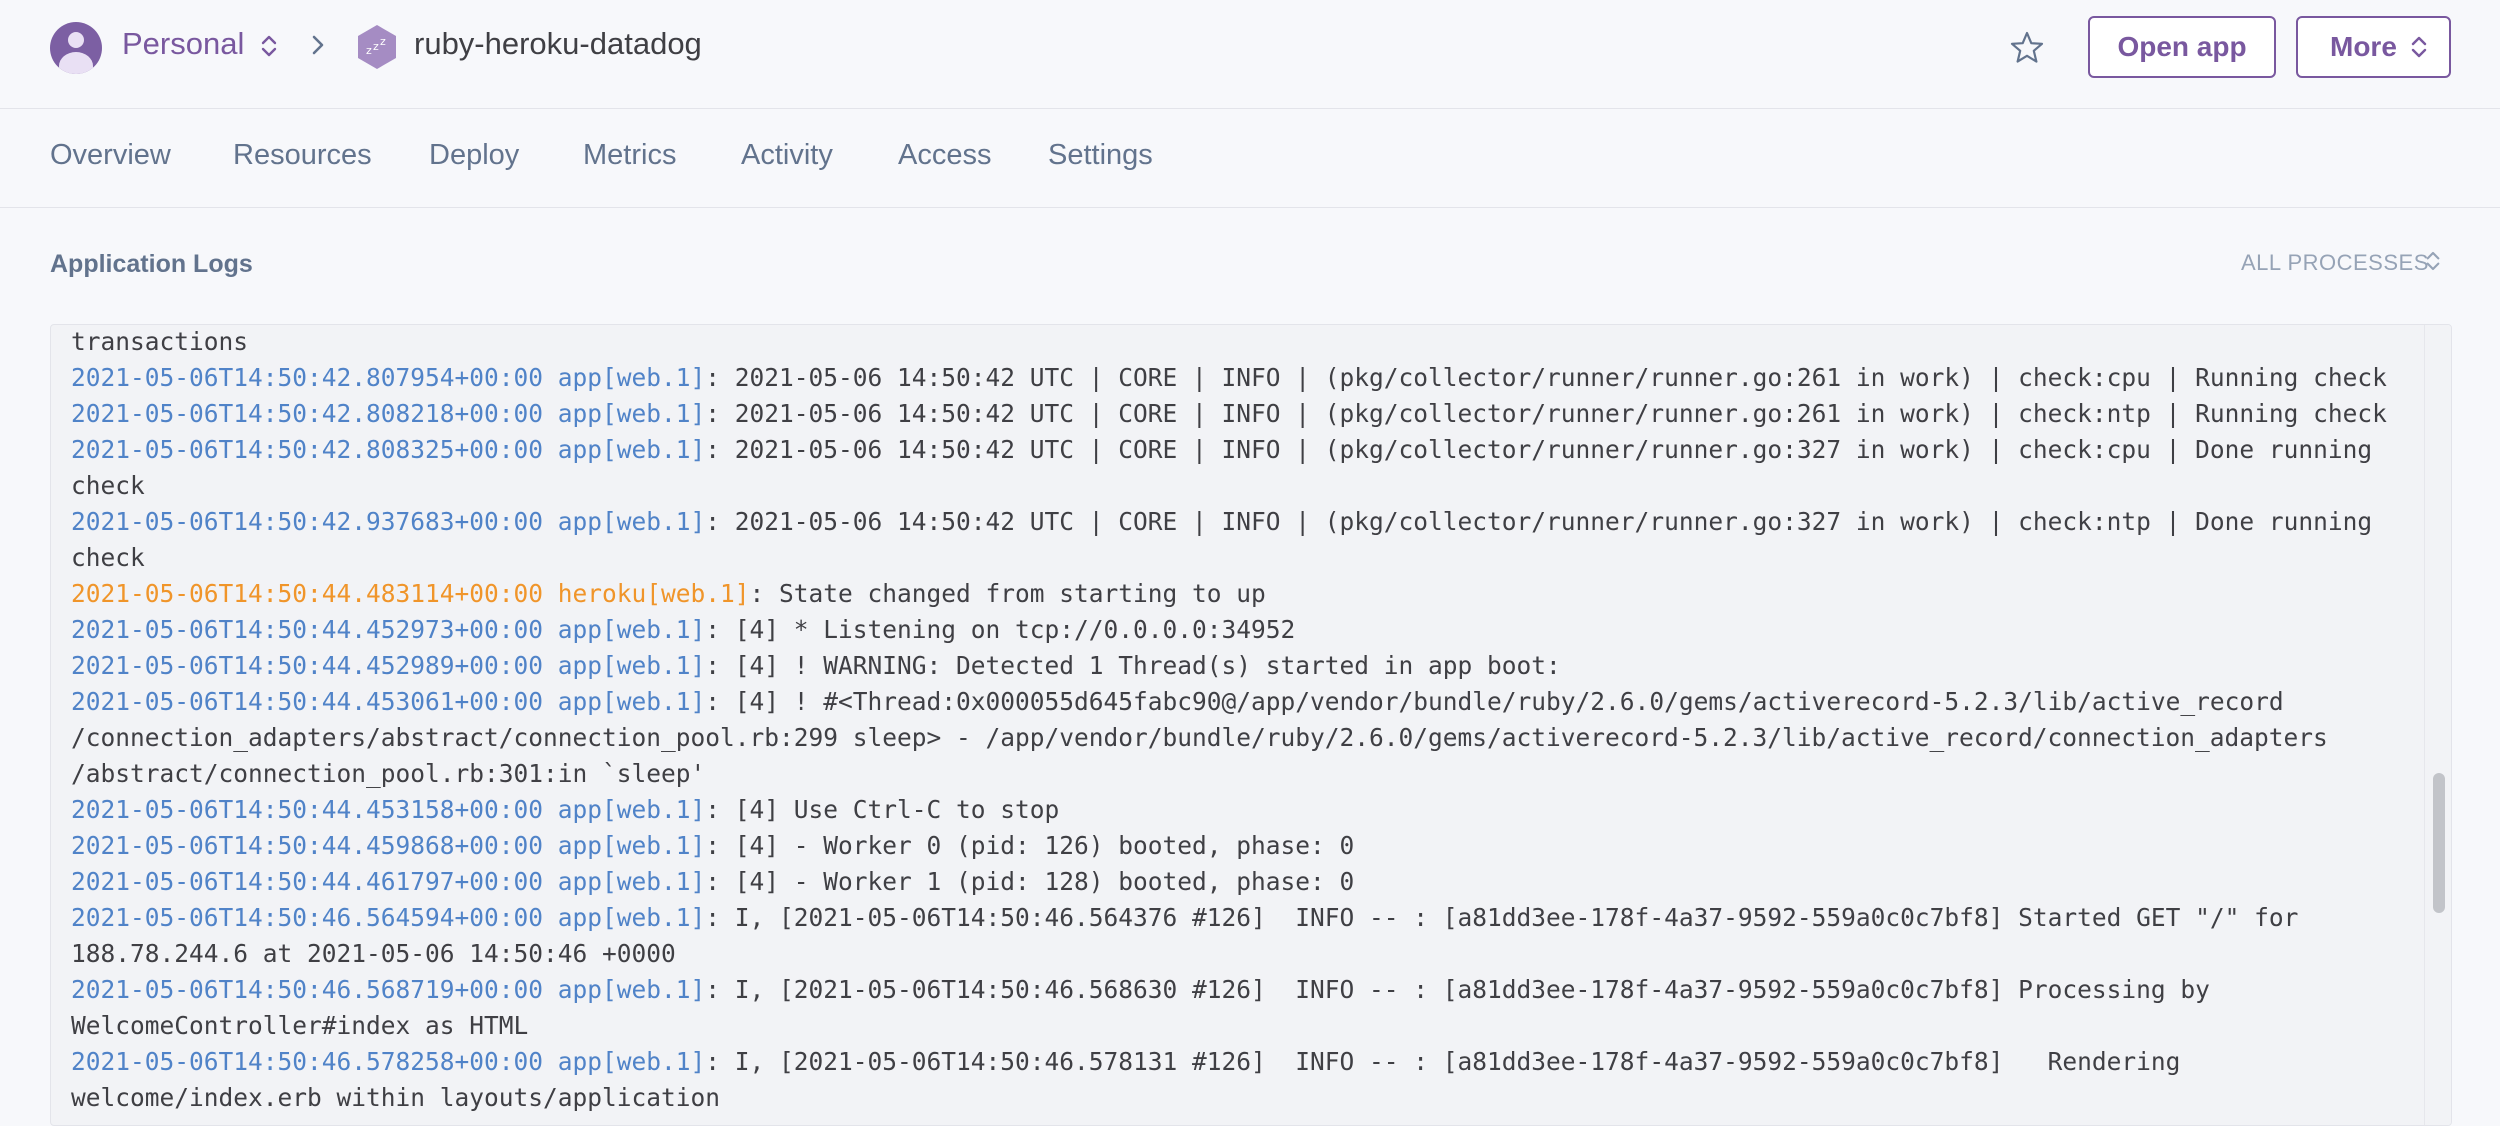 The height and width of the screenshot is (1126, 2500). Describe the element at coordinates (1000, 629) in the screenshot. I see `log-message: : [4] * Listening on tcp://0.0.0.0:34952` at that location.